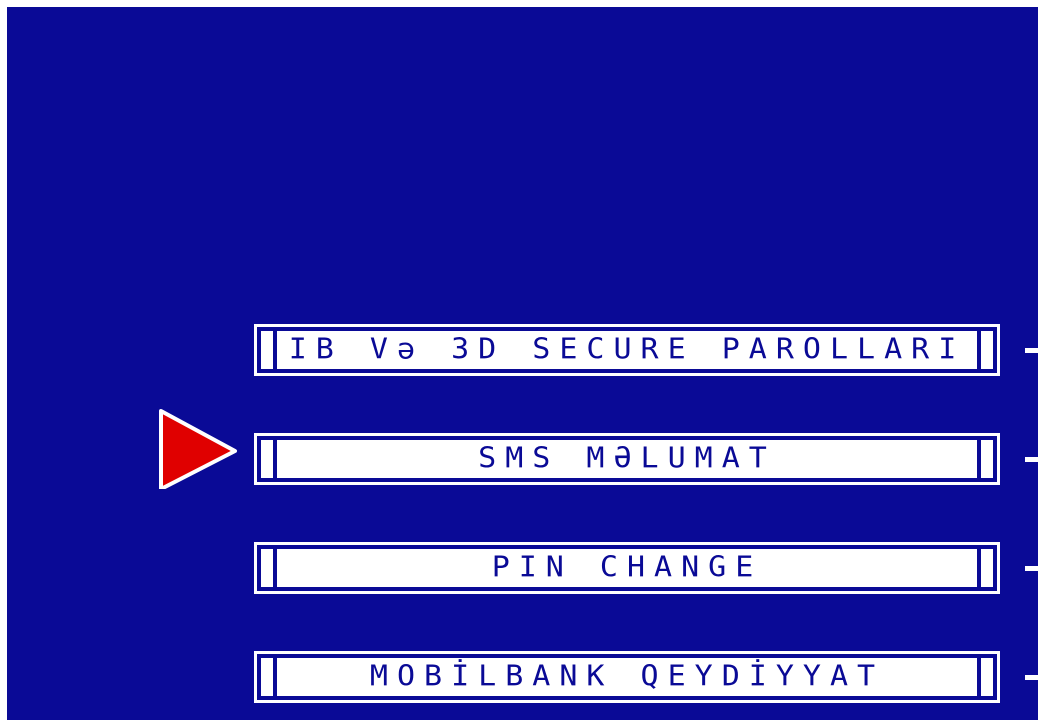  What do you see at coordinates (198, 449) in the screenshot?
I see `red-triangle-pointer-icon` at bounding box center [198, 449].